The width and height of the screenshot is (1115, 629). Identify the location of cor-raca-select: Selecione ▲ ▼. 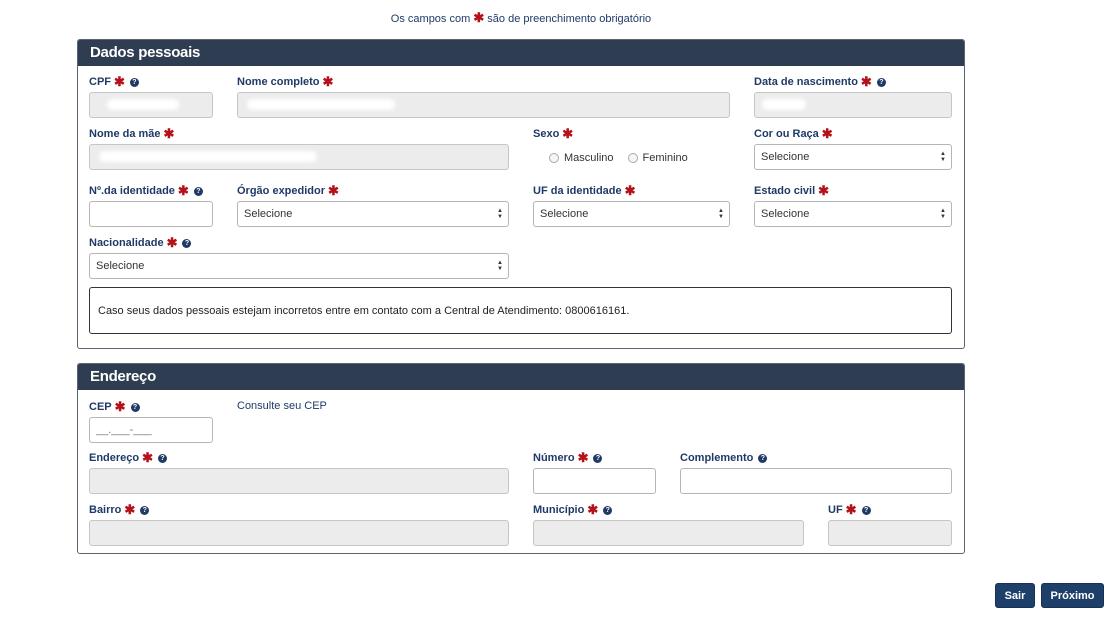
(853, 157).